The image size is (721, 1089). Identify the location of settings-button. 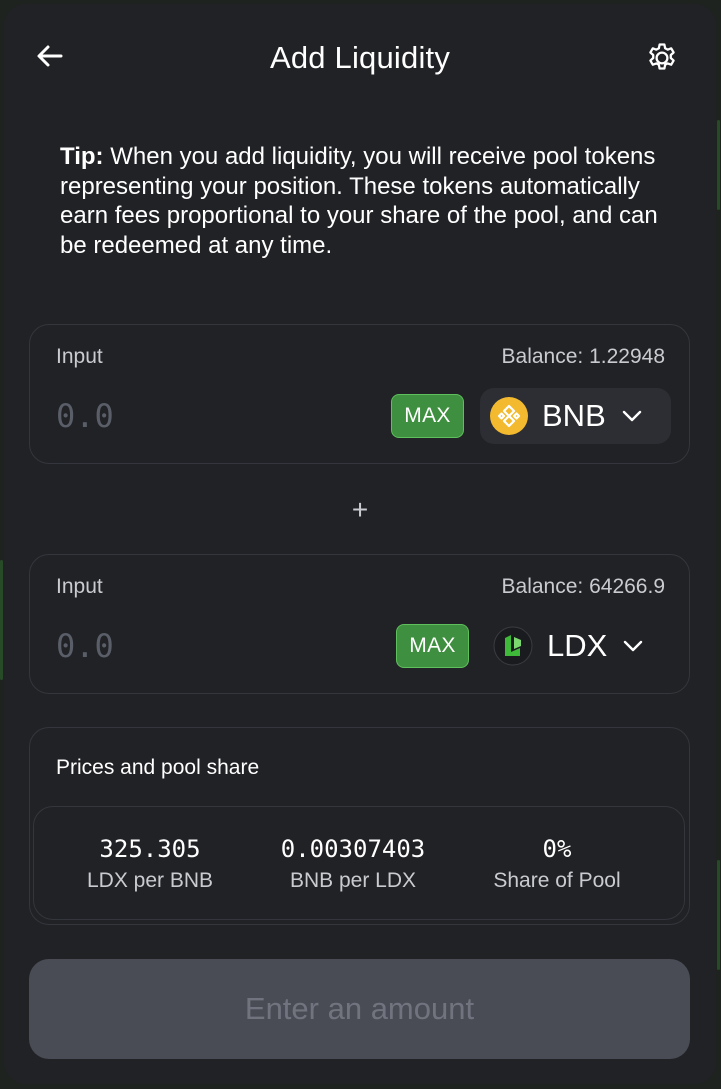
(662, 58).